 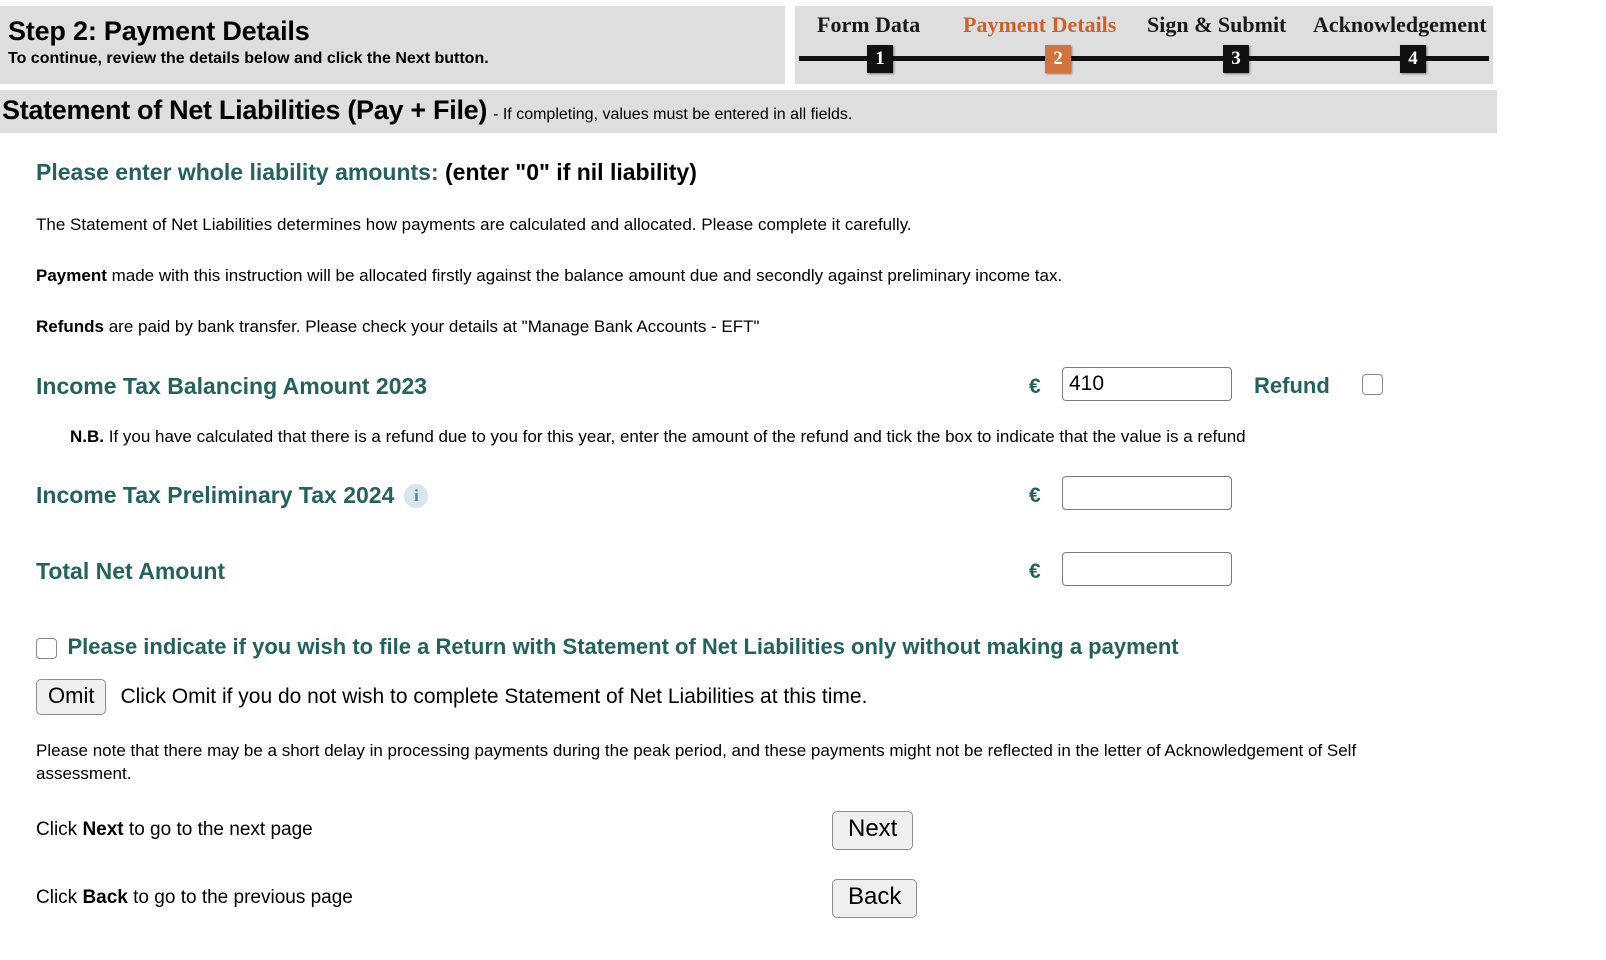 What do you see at coordinates (71, 275) in the screenshot?
I see `payment-paragraph-label: Payment` at bounding box center [71, 275].